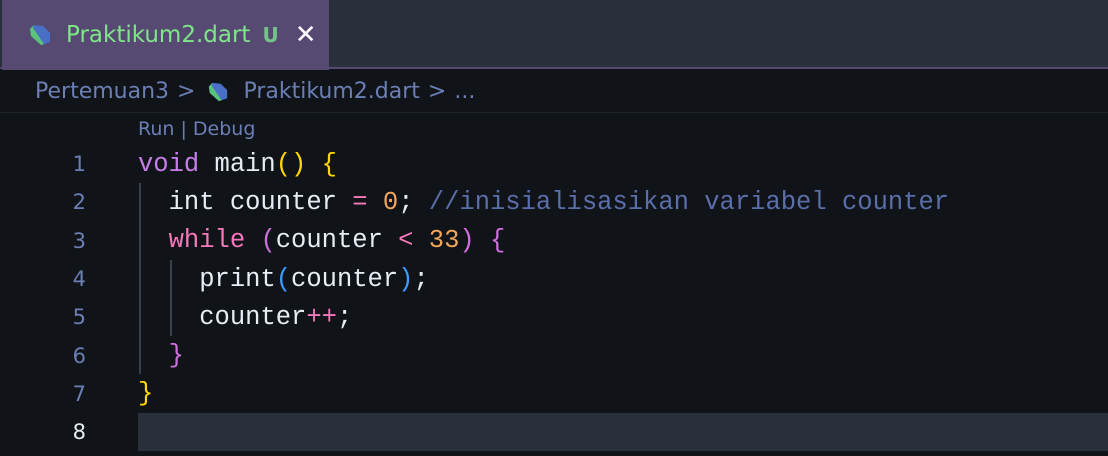  I want to click on code-token: =, so click(360, 202).